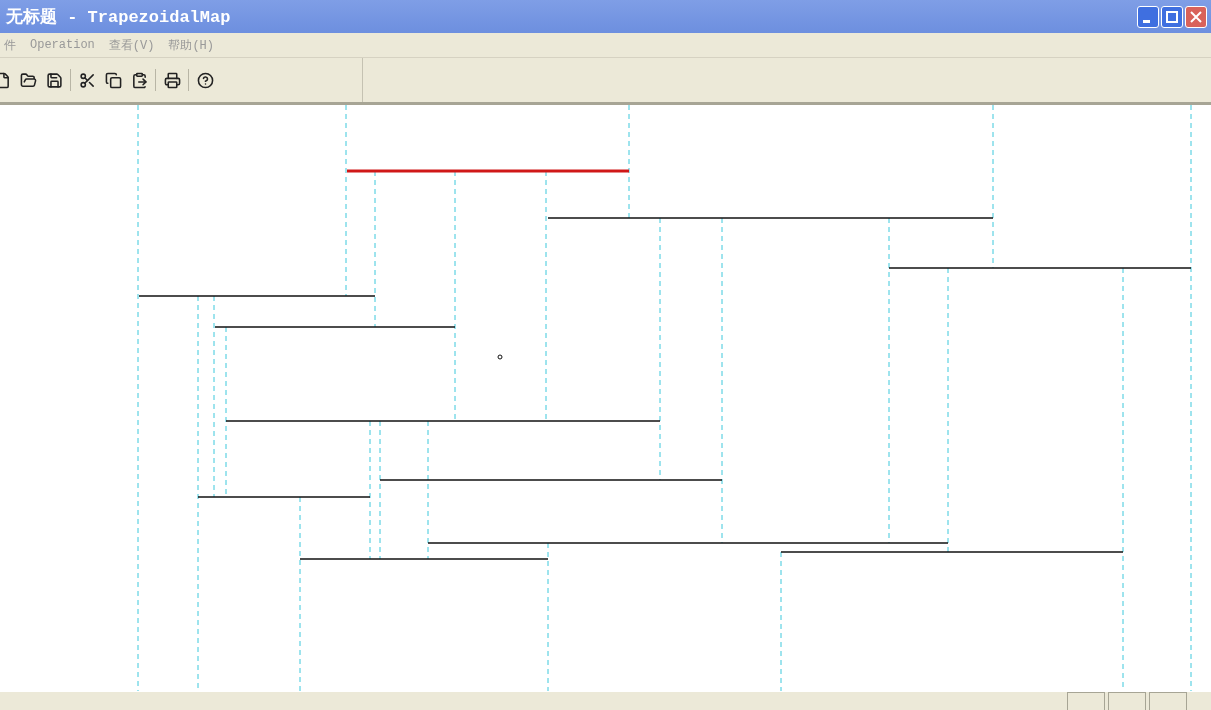  Describe the element at coordinates (1146, 21) in the screenshot. I see `minimize-icon` at that location.